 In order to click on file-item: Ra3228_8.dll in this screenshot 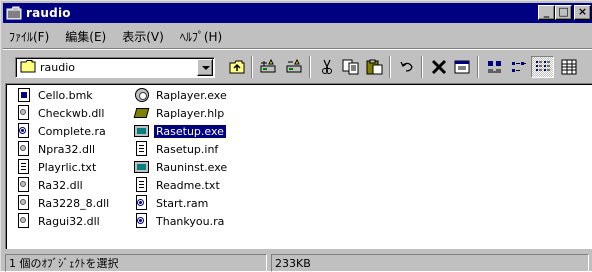, I will do `click(63, 203)`.